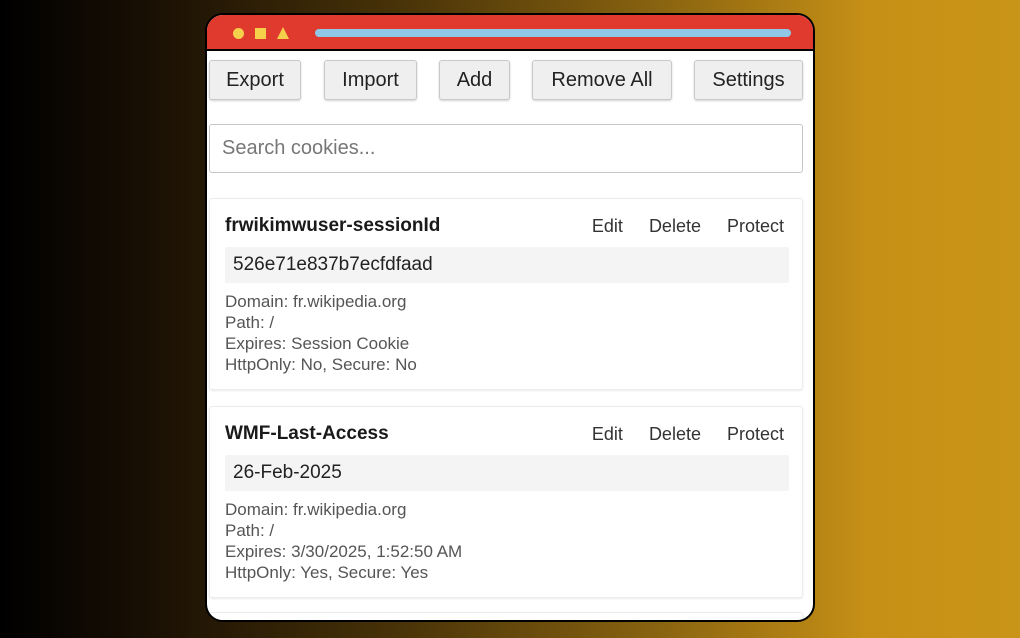 This screenshot has height=638, width=1020. Describe the element at coordinates (553, 33) in the screenshot. I see `address-bar` at that location.